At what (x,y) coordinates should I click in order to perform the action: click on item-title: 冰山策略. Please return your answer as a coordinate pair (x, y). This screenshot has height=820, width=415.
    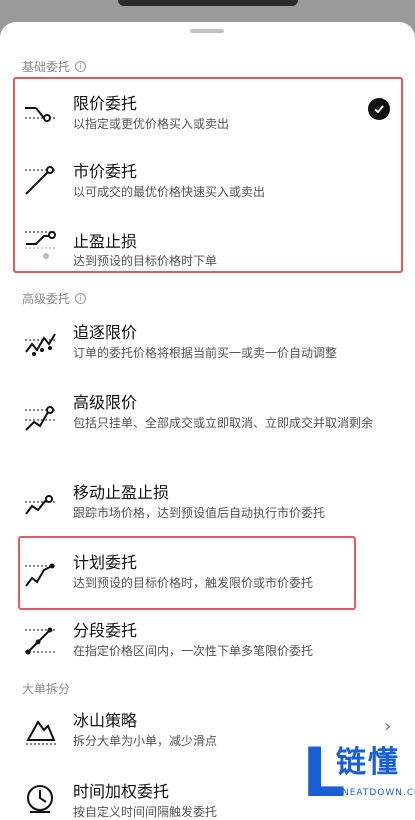
    Looking at the image, I should click on (105, 720).